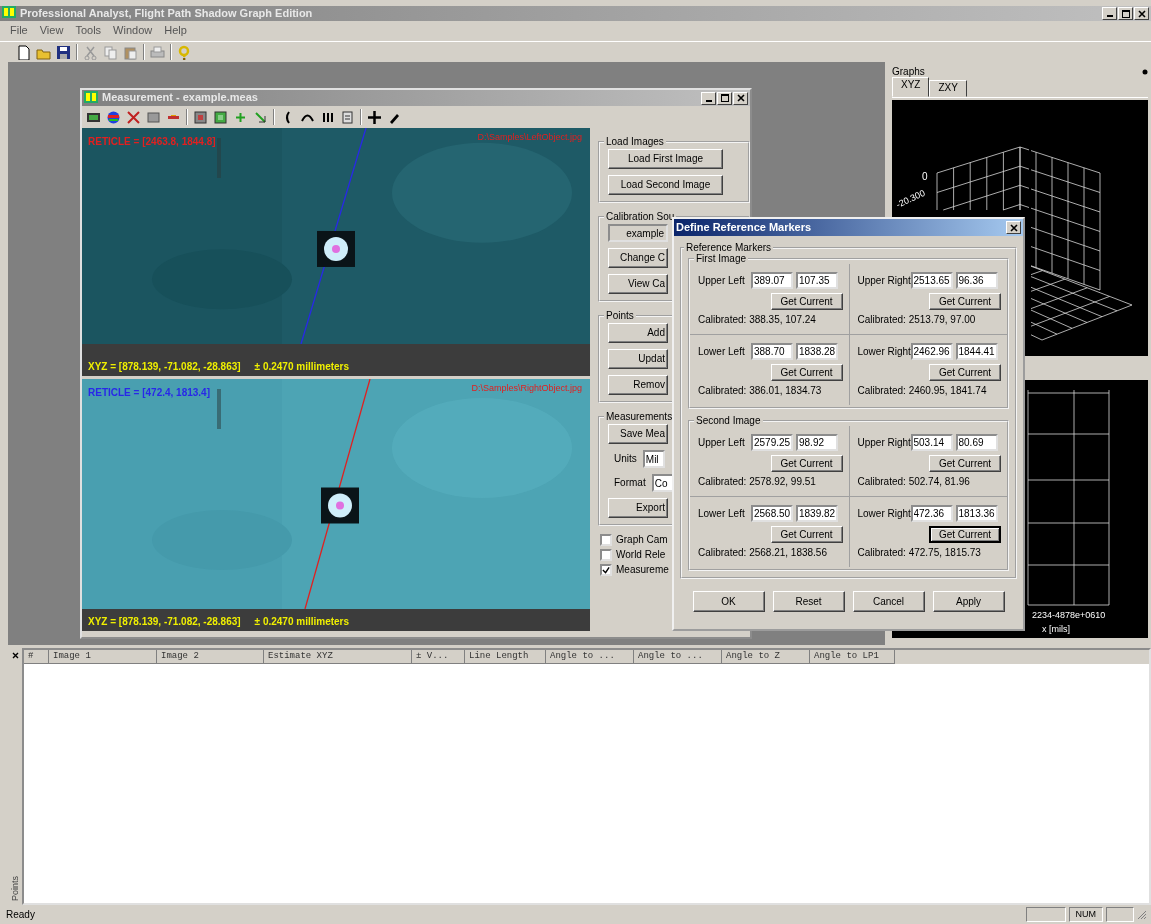 The height and width of the screenshot is (924, 1151). I want to click on status-text: Ready, so click(20, 914).